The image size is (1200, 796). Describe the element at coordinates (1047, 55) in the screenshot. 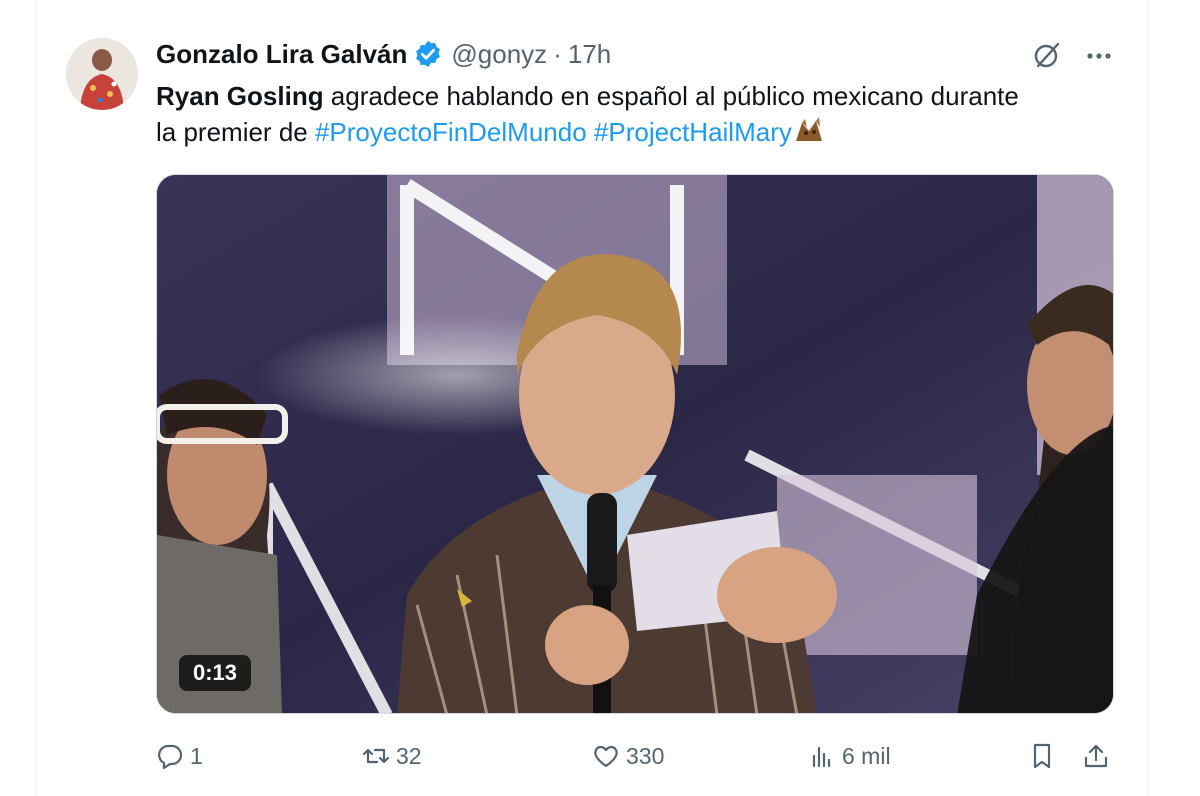

I see `grok-icon` at that location.